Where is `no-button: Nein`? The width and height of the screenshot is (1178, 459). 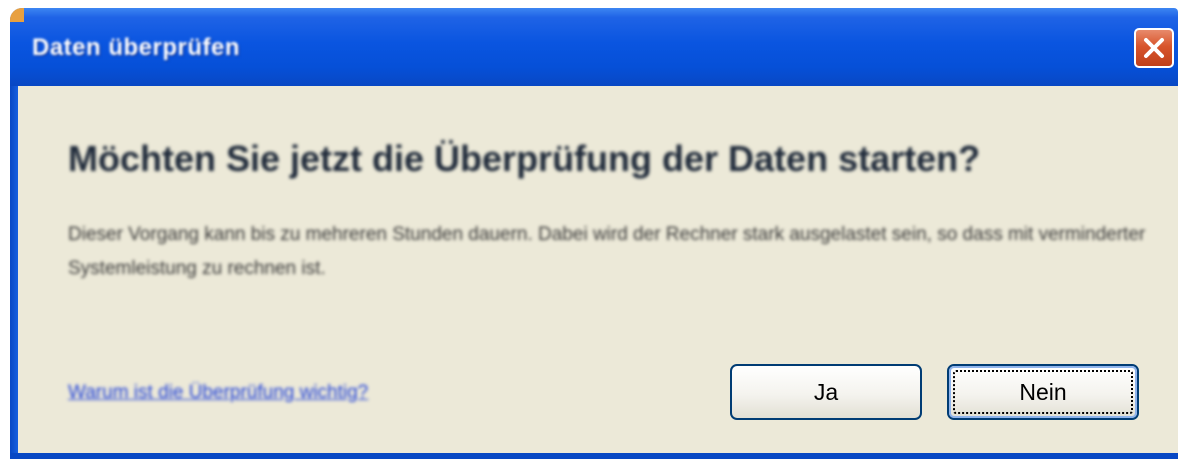 no-button: Nein is located at coordinates (1043, 392).